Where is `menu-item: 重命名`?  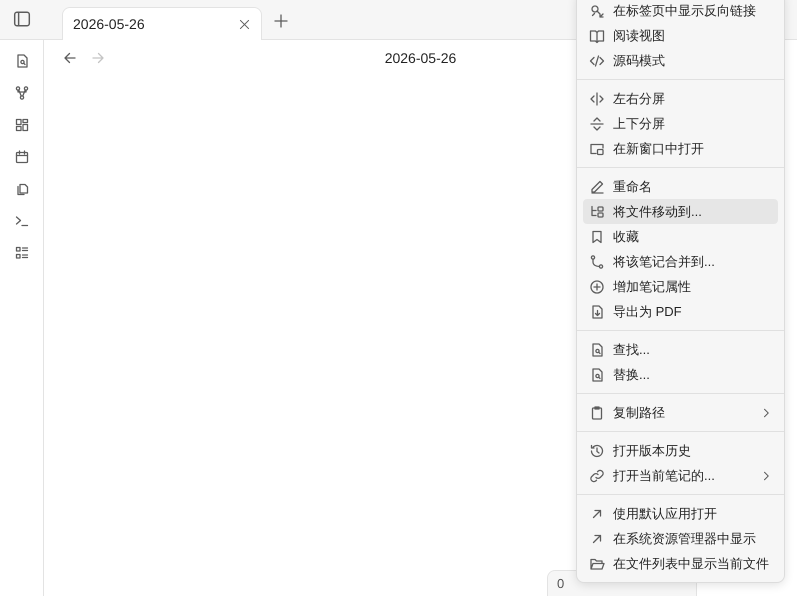
menu-item: 重命名 is located at coordinates (680, 186).